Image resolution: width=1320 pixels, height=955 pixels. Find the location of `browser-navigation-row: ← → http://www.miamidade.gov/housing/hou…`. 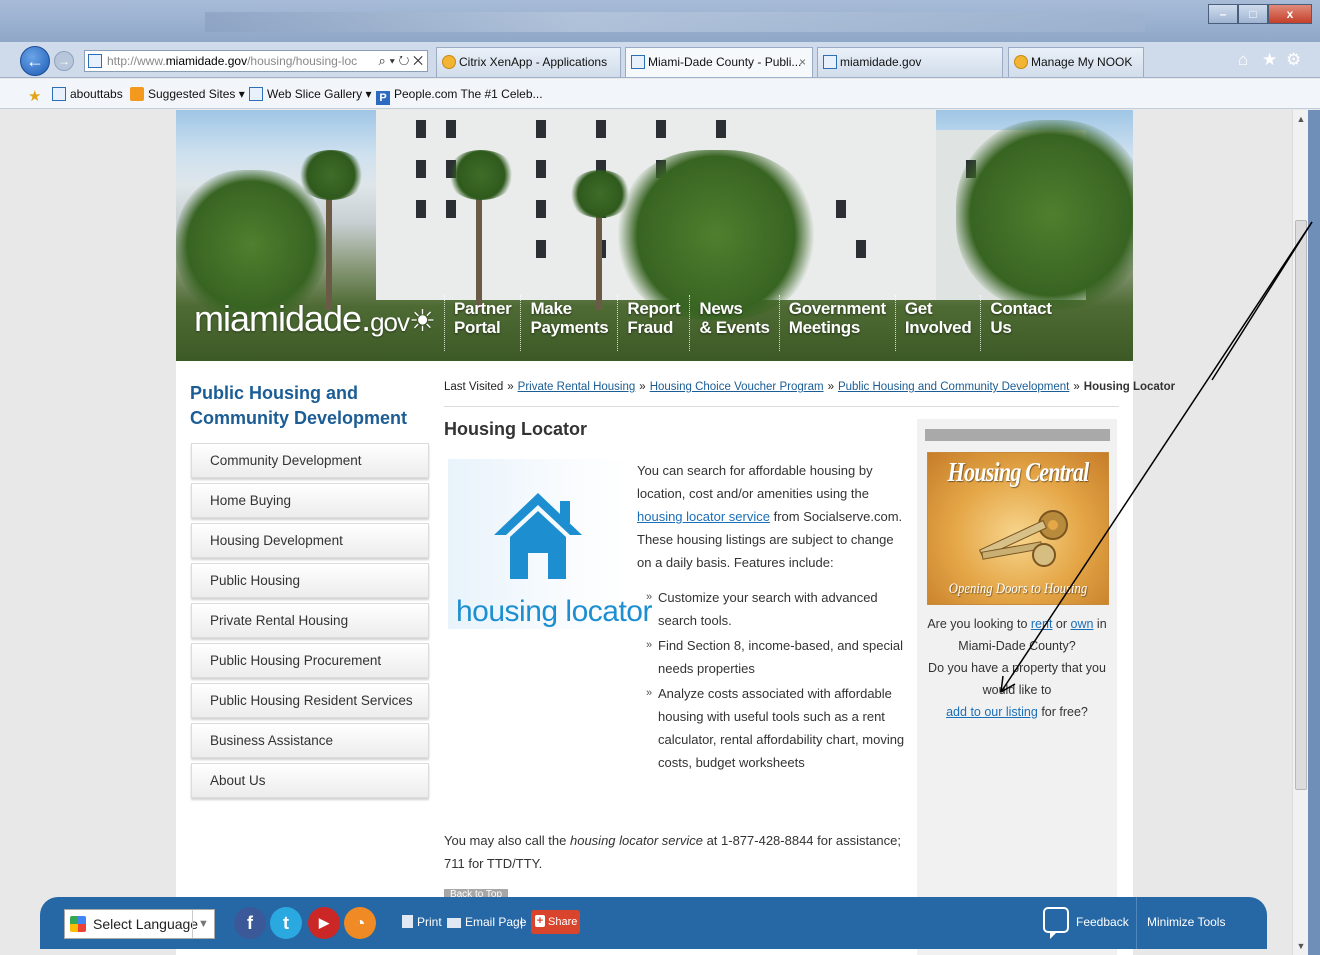

browser-navigation-row: ← → http://www.miamidade.gov/housing/hou… is located at coordinates (660, 60).